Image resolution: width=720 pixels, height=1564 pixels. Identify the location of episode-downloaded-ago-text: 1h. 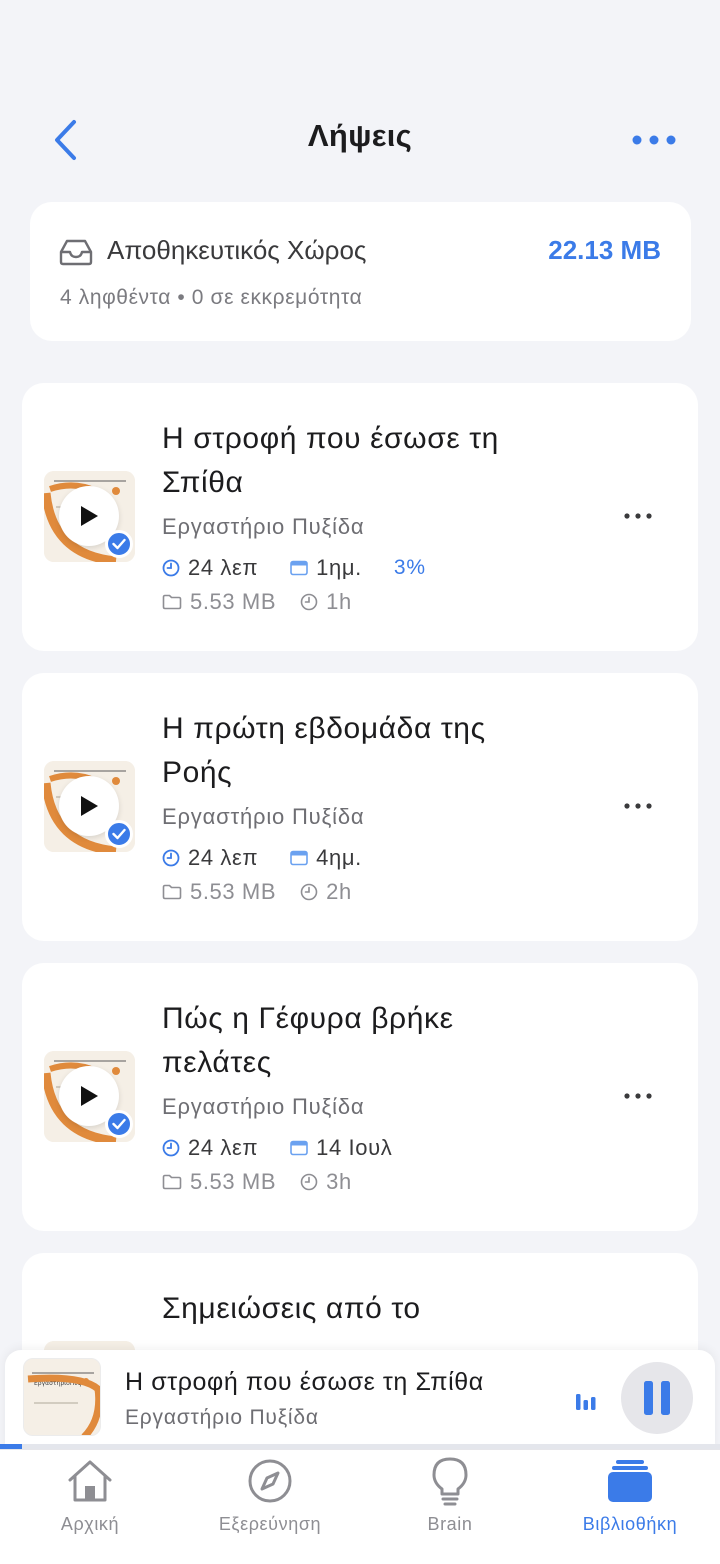
(339, 601).